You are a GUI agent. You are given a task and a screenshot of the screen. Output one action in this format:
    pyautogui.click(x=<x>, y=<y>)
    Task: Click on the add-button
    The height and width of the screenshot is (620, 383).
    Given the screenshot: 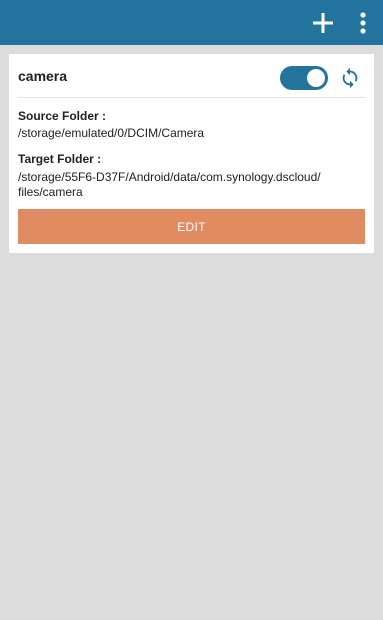 What is the action you would take?
    pyautogui.click(x=323, y=22)
    